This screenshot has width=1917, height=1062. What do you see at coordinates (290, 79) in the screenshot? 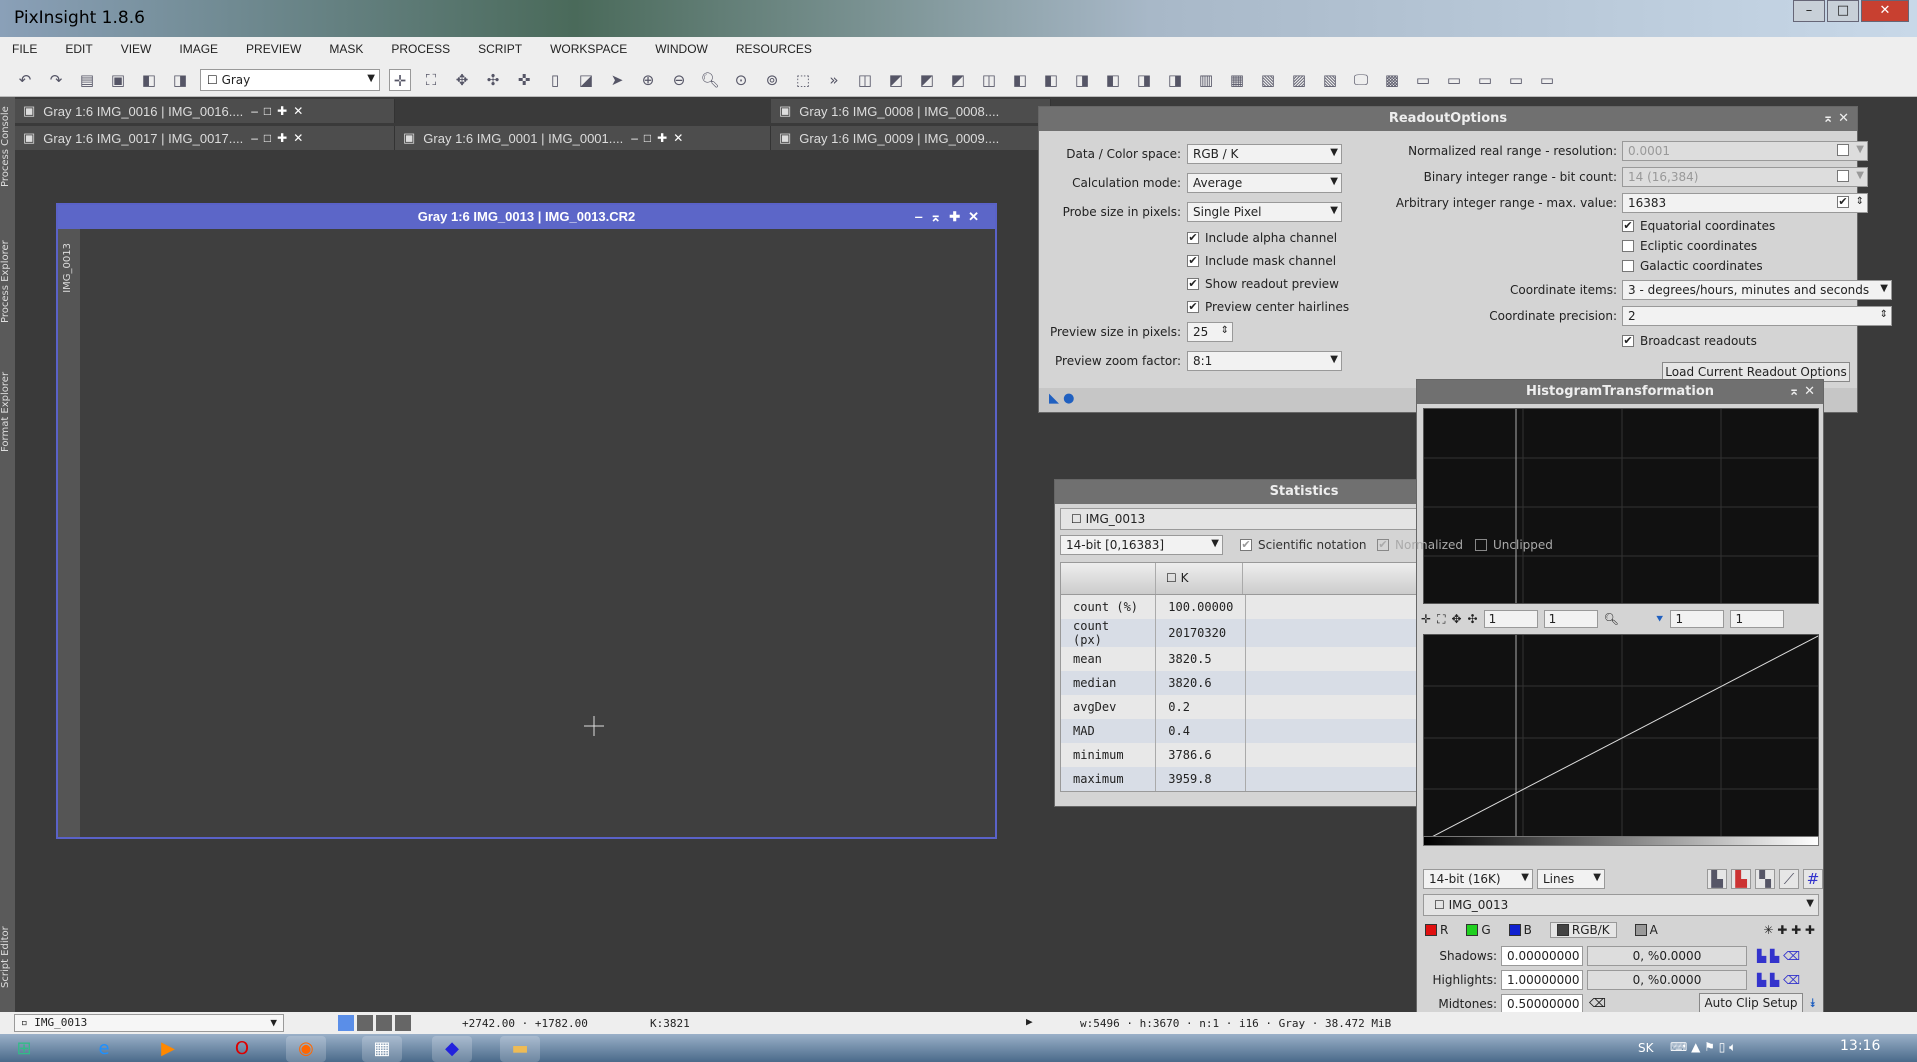
I see `view-selector: ☐ Gray` at bounding box center [290, 79].